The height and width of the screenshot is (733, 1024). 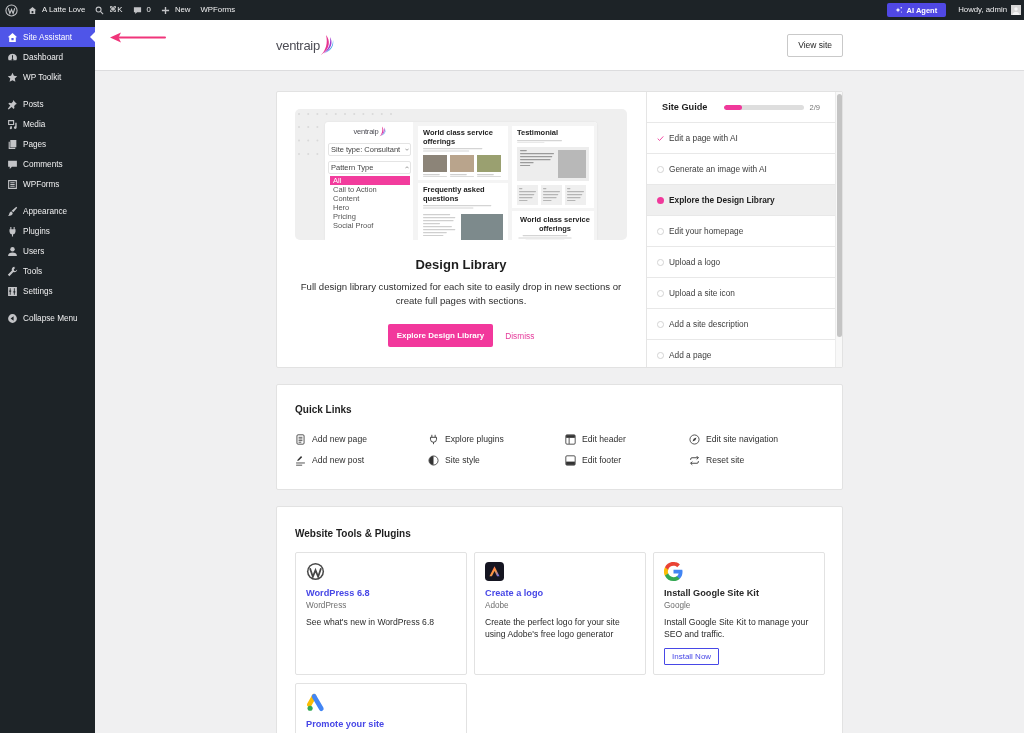 I want to click on sidebar-menu-item: Plugins, so click(x=47, y=231).